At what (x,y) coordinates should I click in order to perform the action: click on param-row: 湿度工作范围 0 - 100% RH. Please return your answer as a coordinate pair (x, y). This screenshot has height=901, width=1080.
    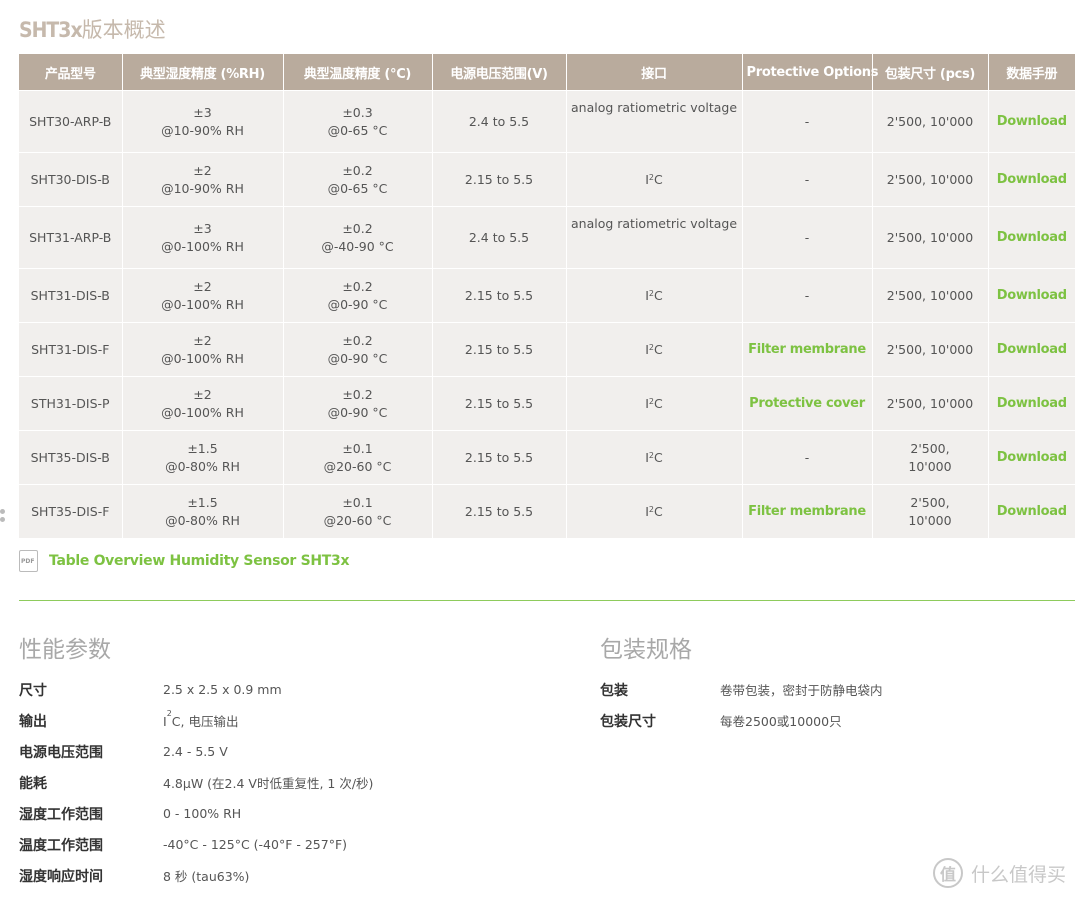
    Looking at the image, I should click on (196, 813).